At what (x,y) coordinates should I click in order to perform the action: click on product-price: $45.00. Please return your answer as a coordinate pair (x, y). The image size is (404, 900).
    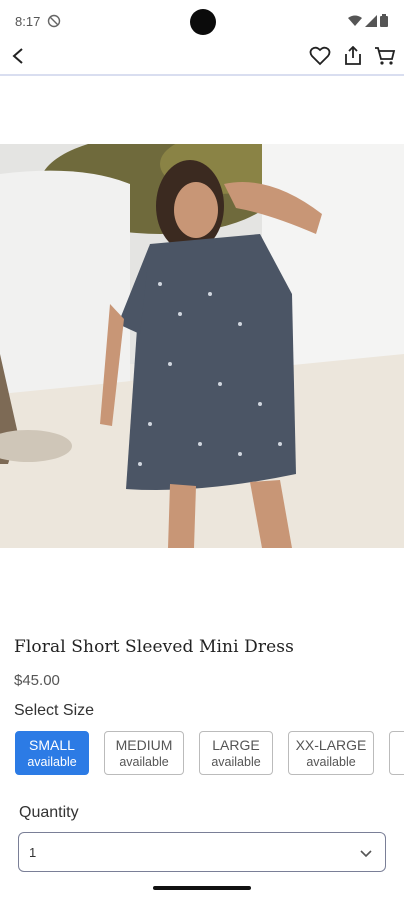
    Looking at the image, I should click on (37, 680).